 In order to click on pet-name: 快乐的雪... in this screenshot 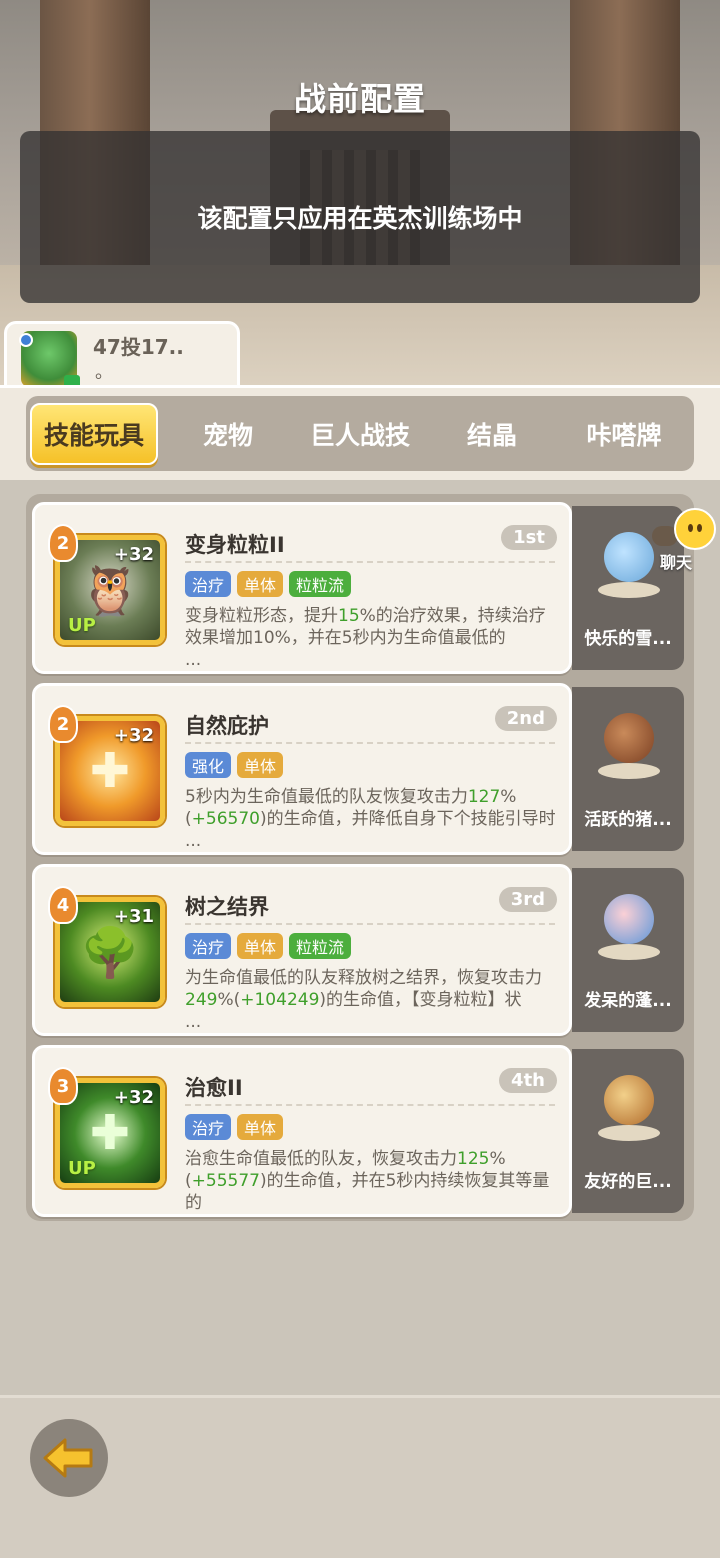, I will do `click(628, 639)`.